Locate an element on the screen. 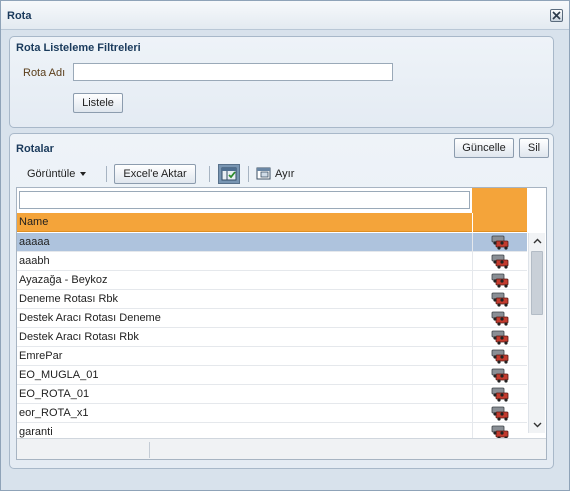 This screenshot has width=570, height=491. table-status-bar is located at coordinates (281, 448).